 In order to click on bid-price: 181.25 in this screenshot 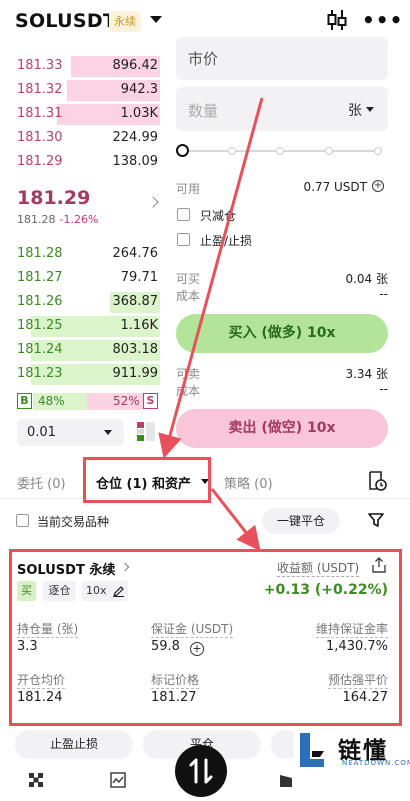, I will do `click(40, 325)`.